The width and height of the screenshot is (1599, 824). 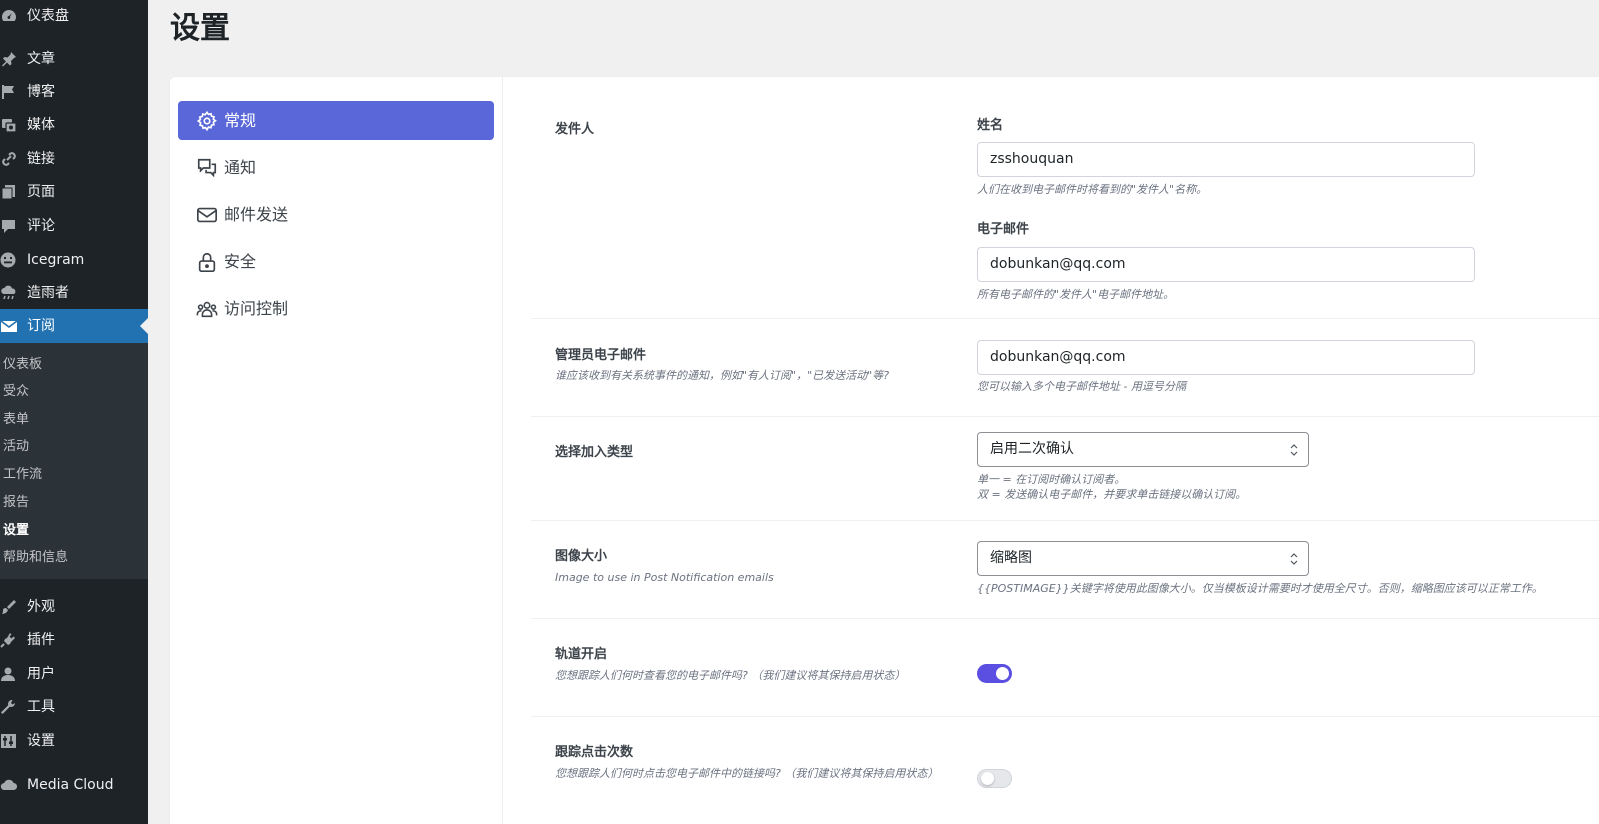 I want to click on menu-item-plugins: 插件, so click(x=74, y=640).